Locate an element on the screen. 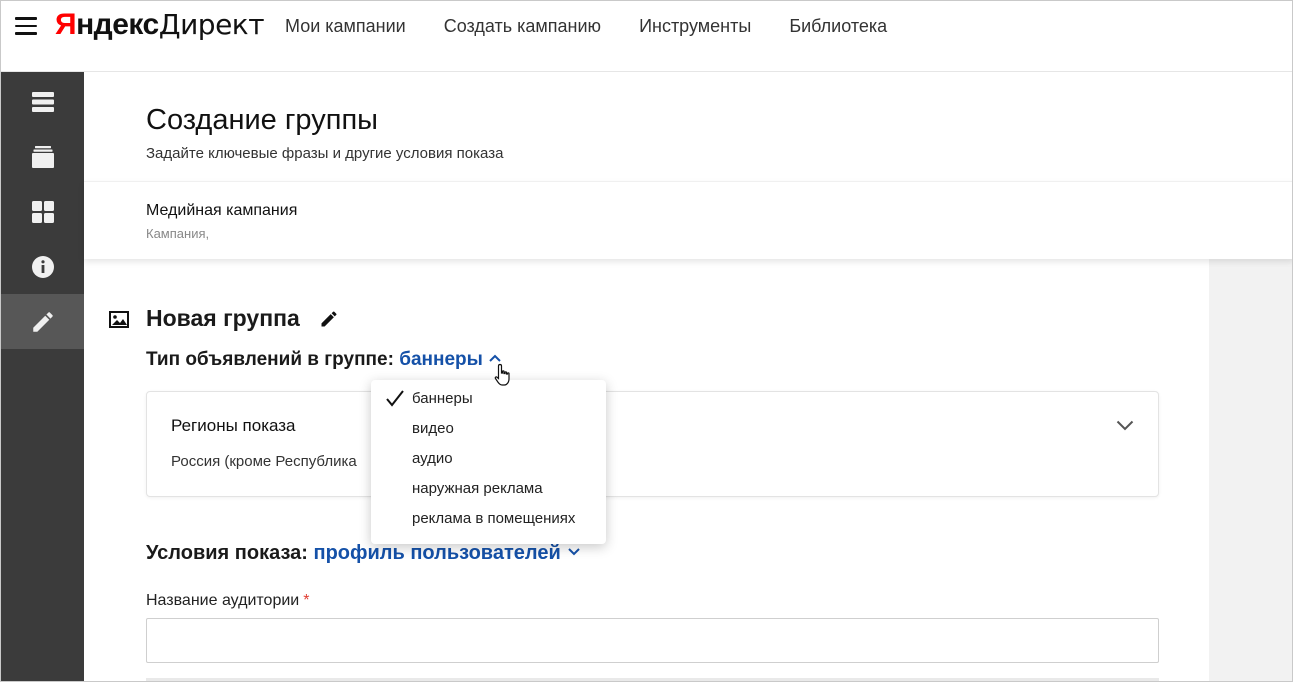  menu-icon is located at coordinates (26, 26).